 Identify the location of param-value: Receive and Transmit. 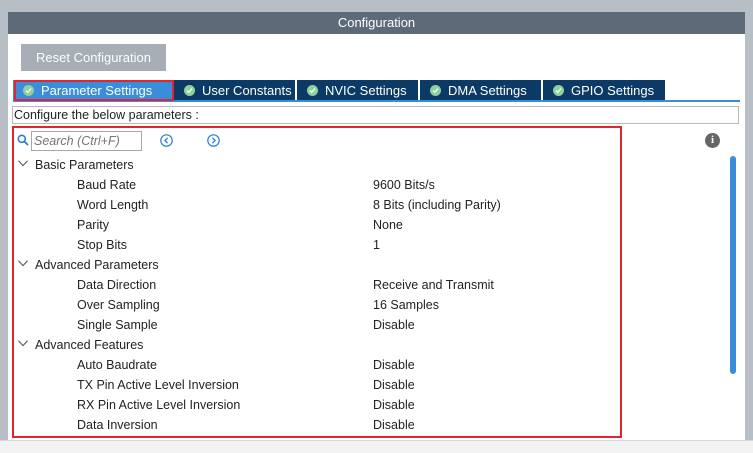
(433, 285).